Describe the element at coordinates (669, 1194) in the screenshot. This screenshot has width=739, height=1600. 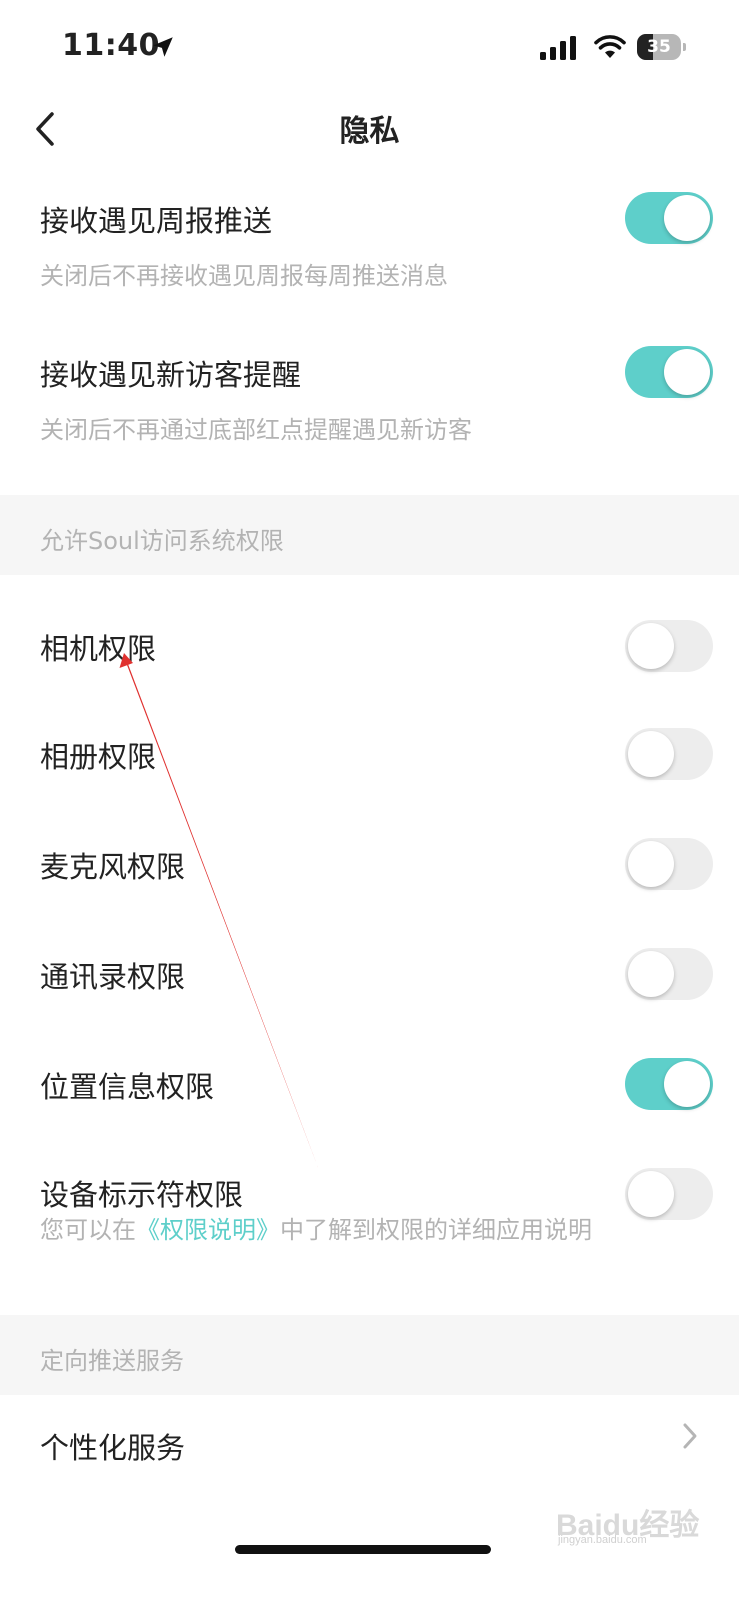
I see `device-id-permission-toggle` at that location.